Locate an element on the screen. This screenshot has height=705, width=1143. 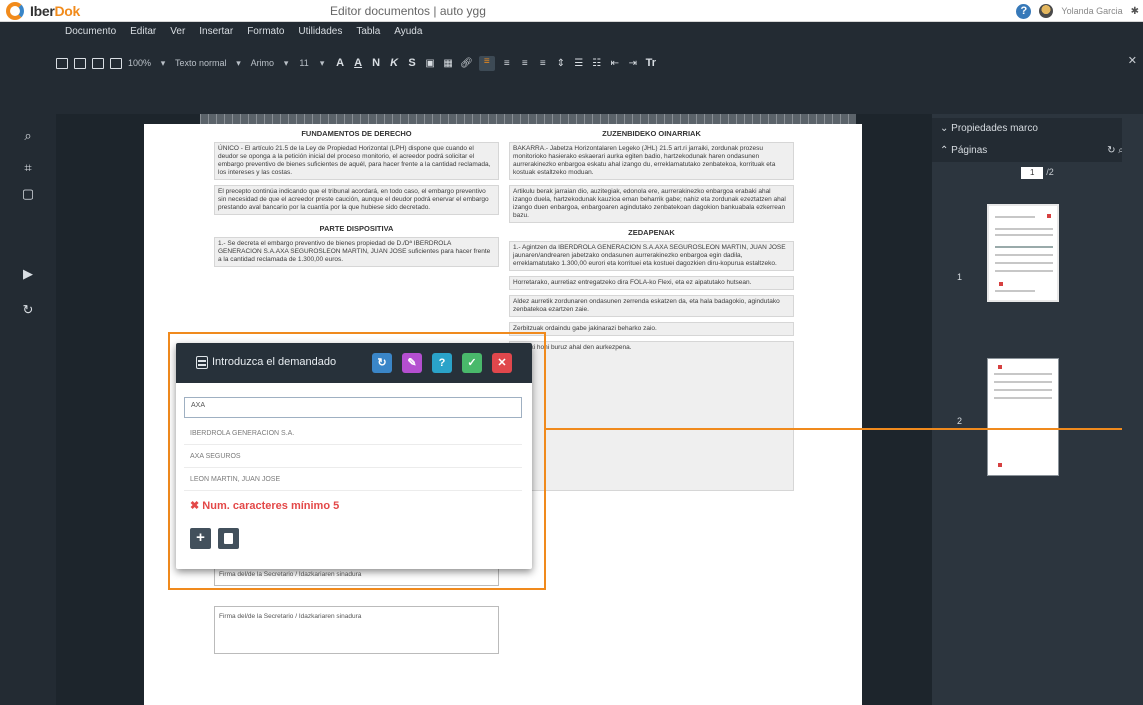
fields-icon: ⌗ is located at coordinates (28, 168).